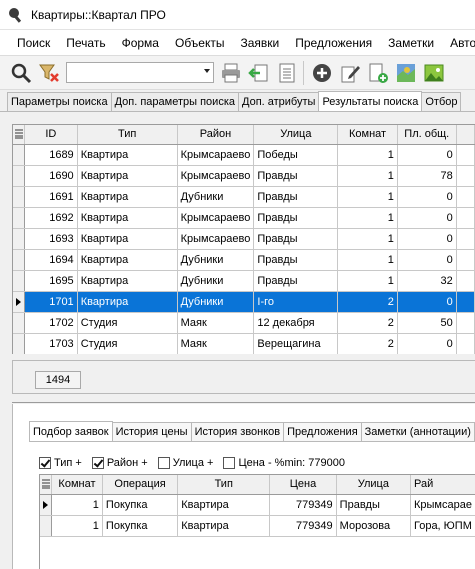  I want to click on table-row: 1692 Квартира Крымсараево Правды 1 0, so click(244, 218).